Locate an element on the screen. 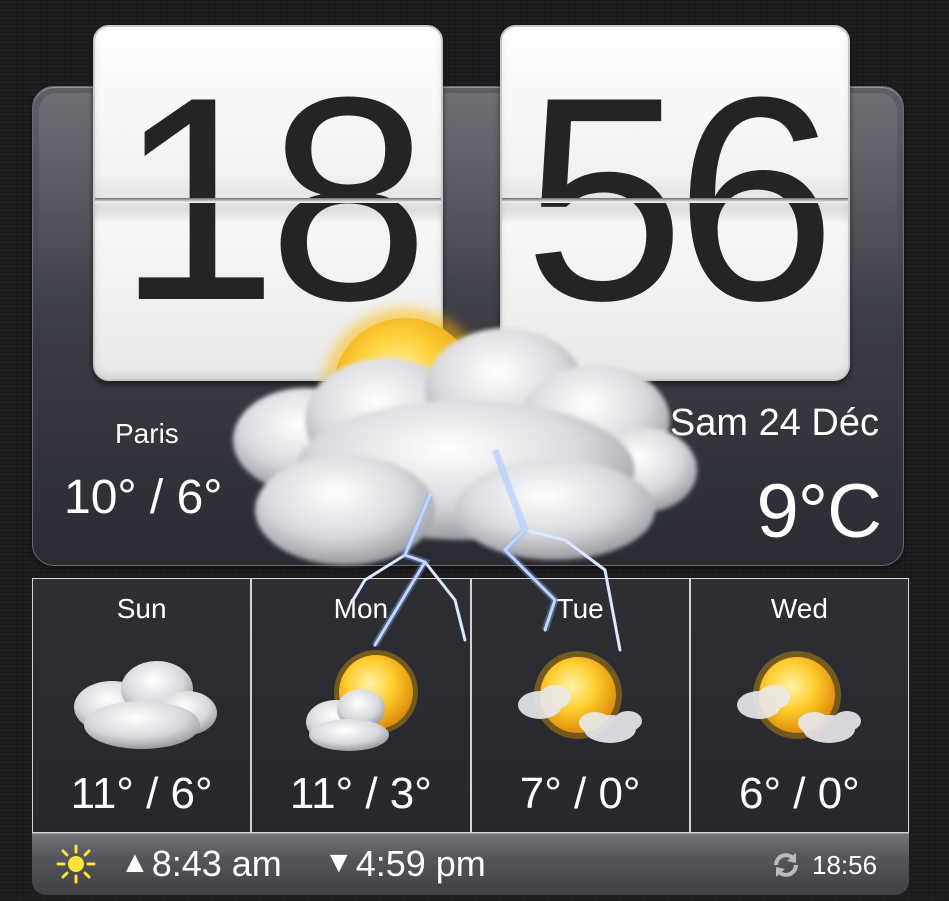  cloudy-icon is located at coordinates (145, 705).